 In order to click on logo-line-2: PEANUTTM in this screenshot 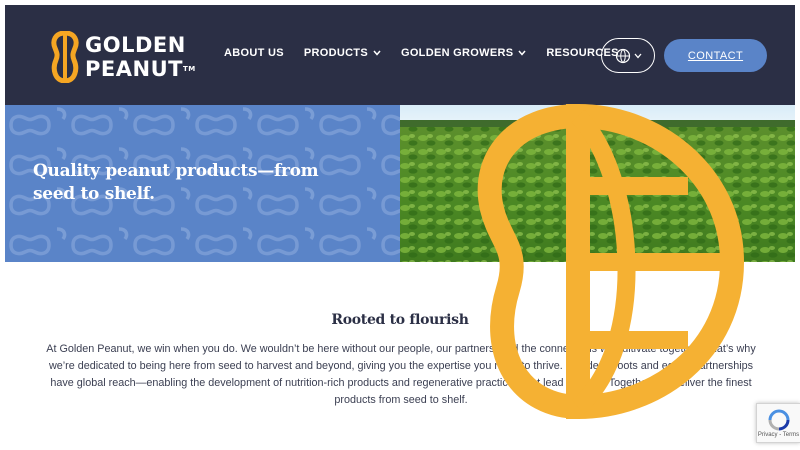, I will do `click(140, 69)`.